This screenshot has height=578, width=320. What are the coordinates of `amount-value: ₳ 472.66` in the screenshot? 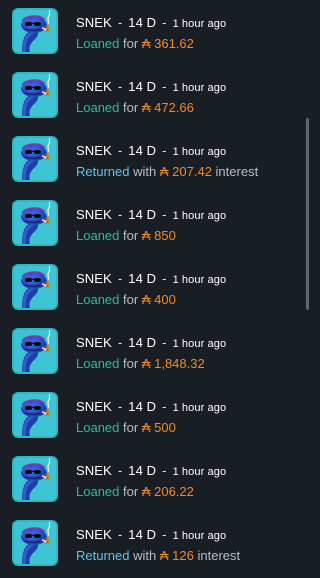 It's located at (167, 107).